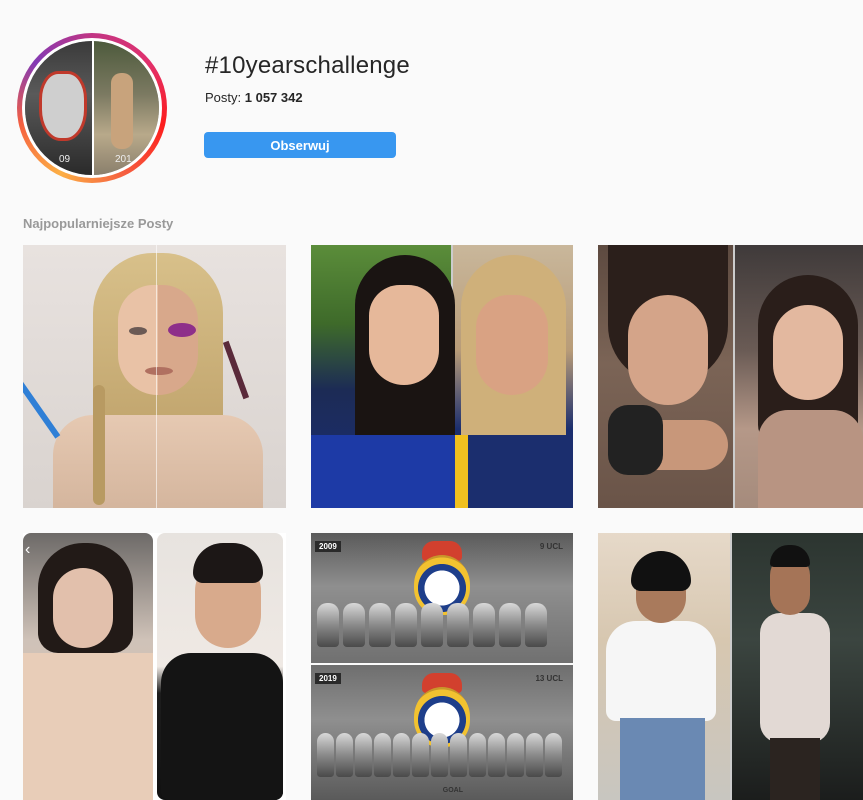  I want to click on post-4-body-left, so click(88, 726).